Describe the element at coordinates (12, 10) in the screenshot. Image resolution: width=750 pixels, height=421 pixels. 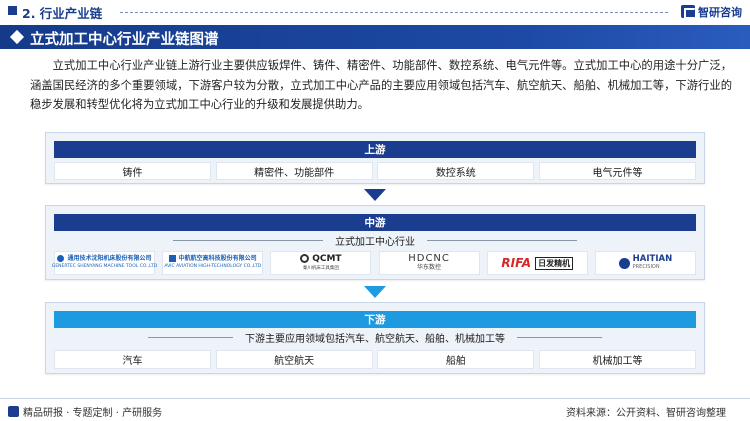
I see `section-square-icon` at that location.